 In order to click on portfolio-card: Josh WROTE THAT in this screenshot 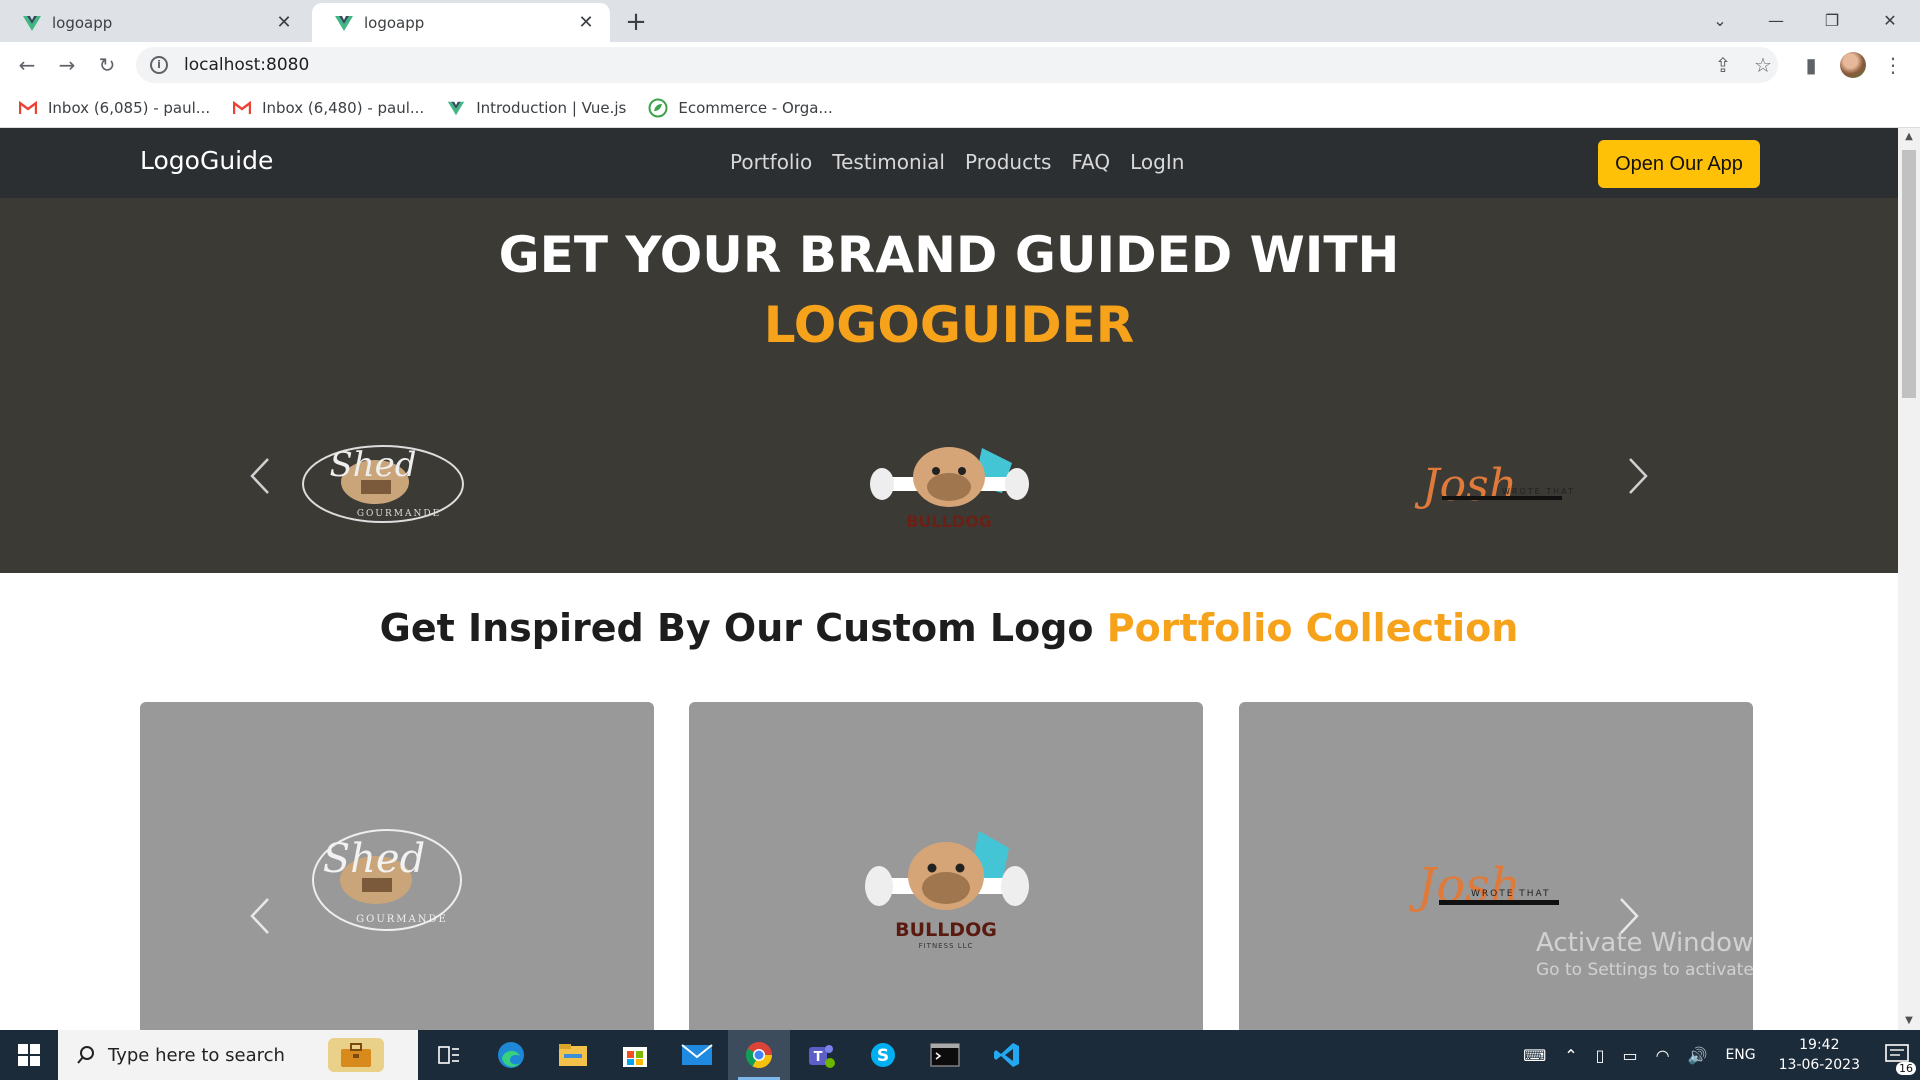, I will do `click(1496, 866)`.